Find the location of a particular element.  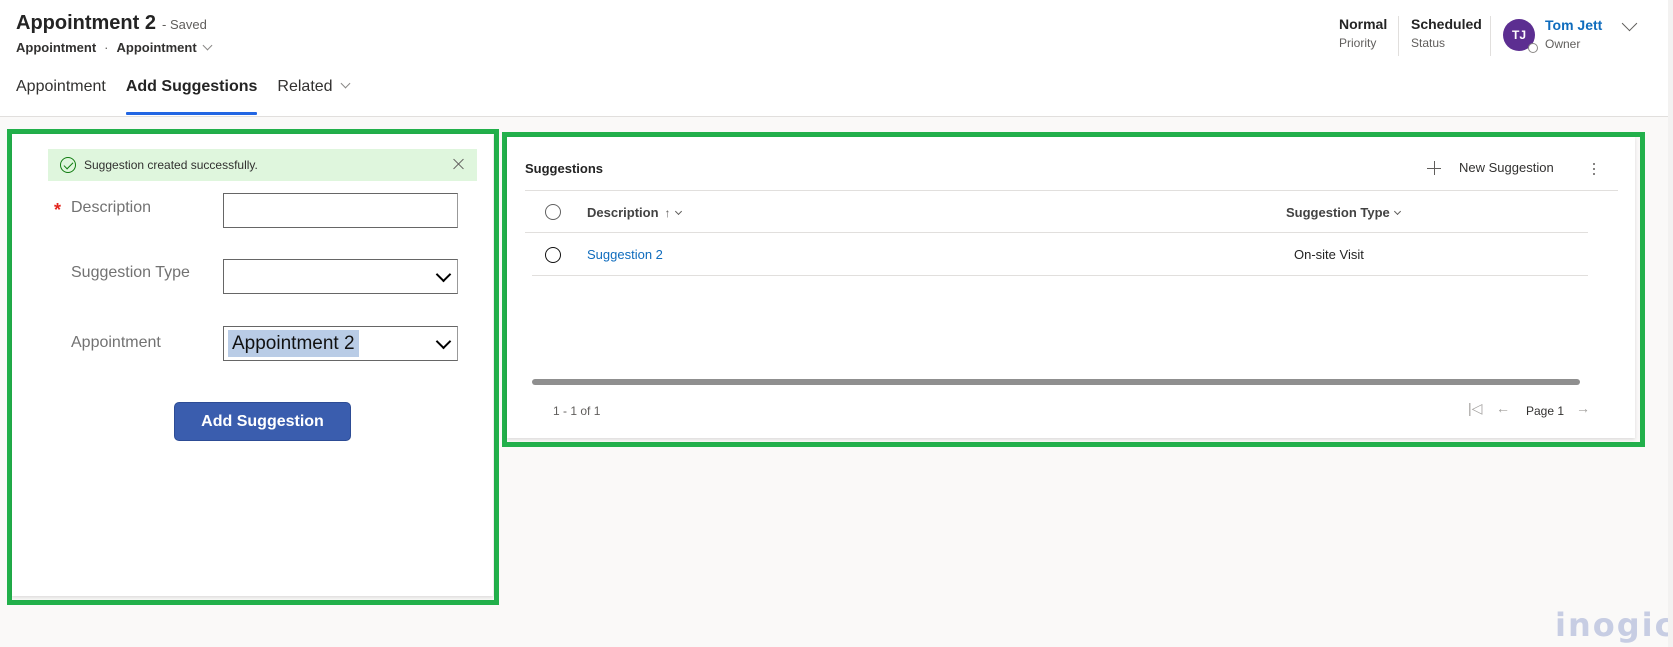

title-row: Appointment 2 - Saved is located at coordinates (111, 23).